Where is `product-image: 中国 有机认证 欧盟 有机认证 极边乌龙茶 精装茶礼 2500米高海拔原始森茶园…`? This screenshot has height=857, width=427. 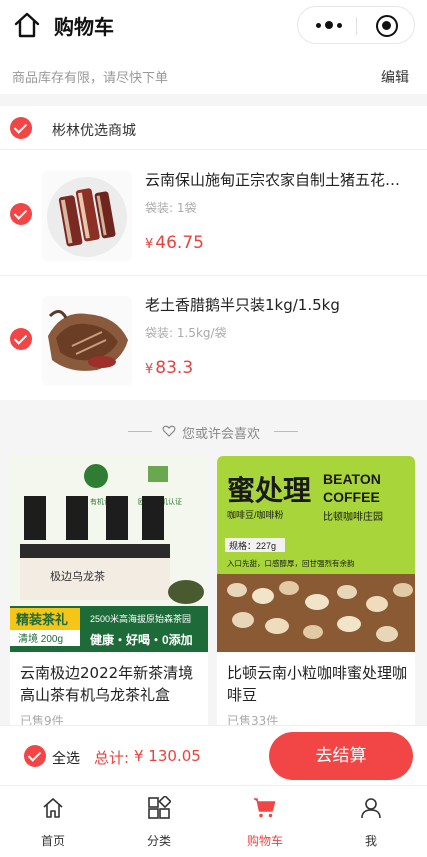 product-image: 中国 有机认证 欧盟 有机认证 极边乌龙茶 精装茶礼 2500米高海拔原始森茶园… is located at coordinates (109, 554).